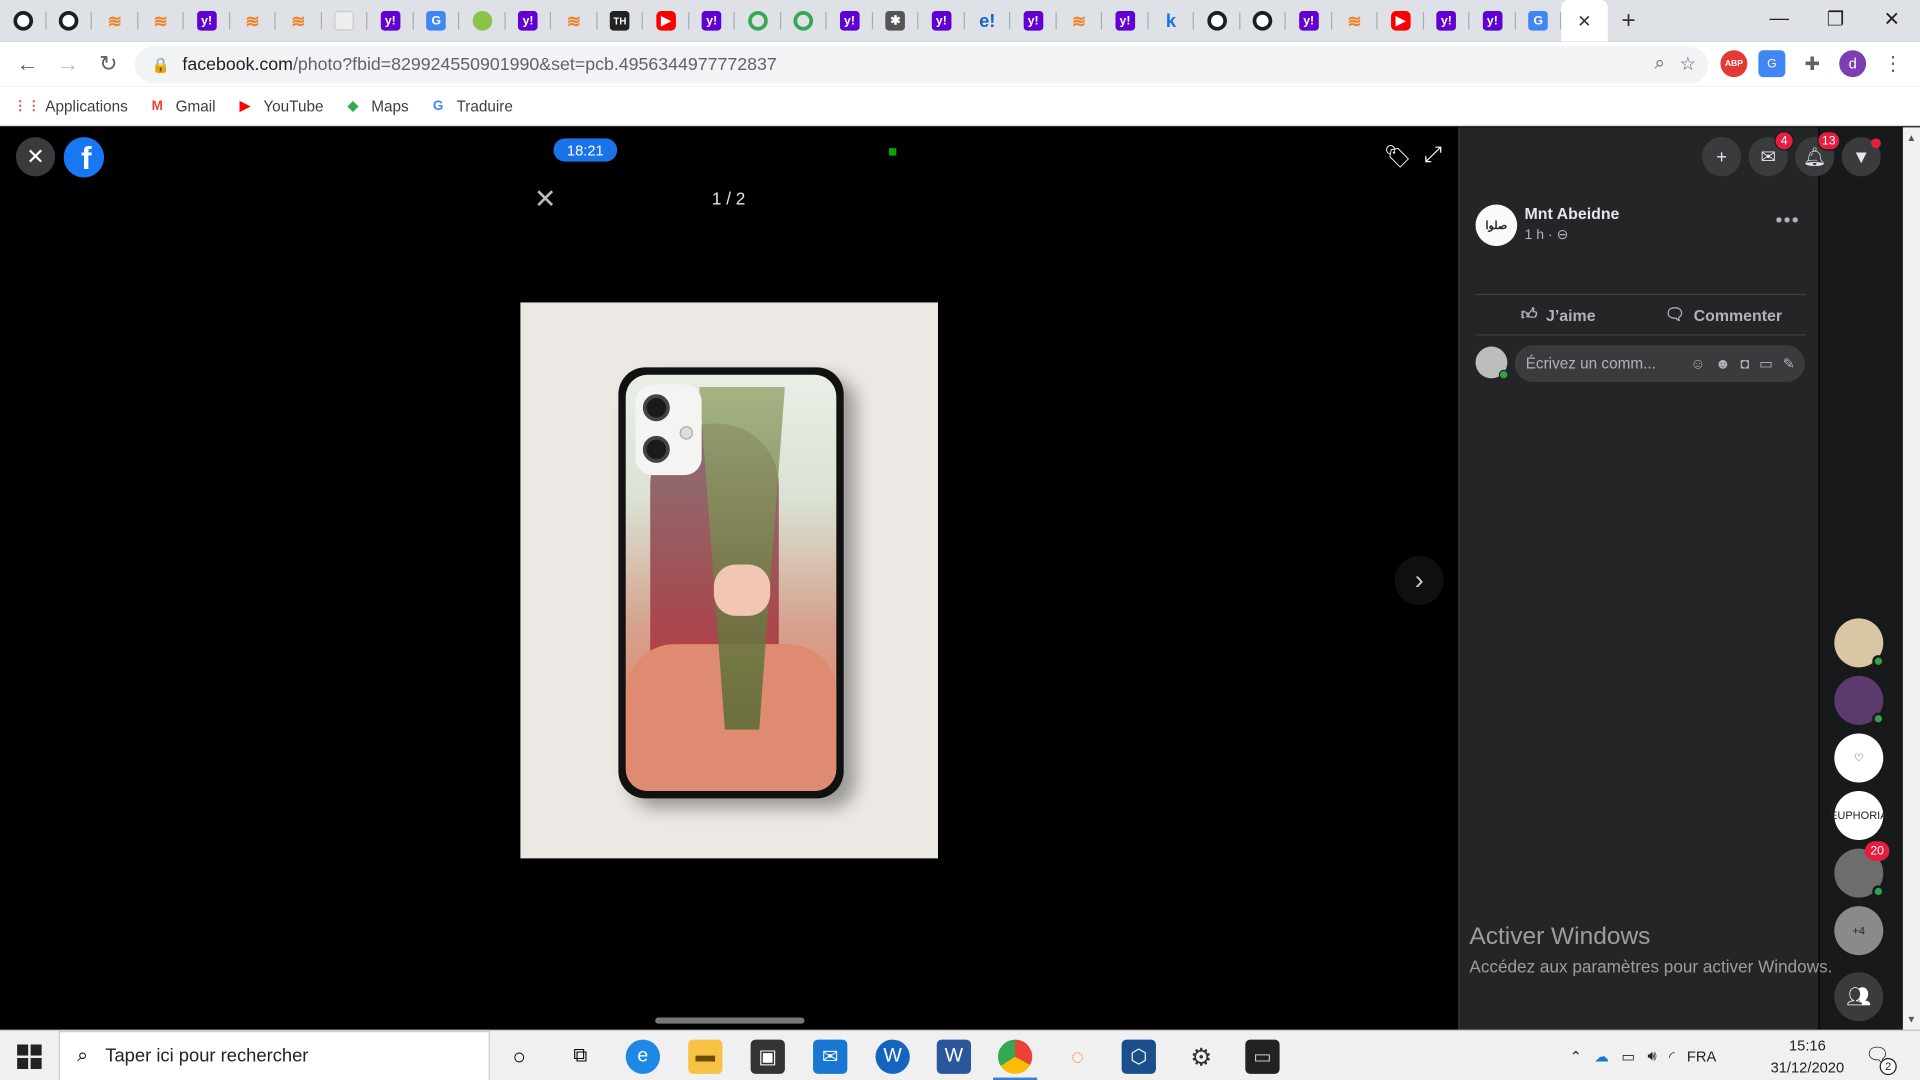 Image resolution: width=1920 pixels, height=1080 pixels. Describe the element at coordinates (1601, 1056) in the screenshot. I see `onedrive-icon: ☁` at that location.